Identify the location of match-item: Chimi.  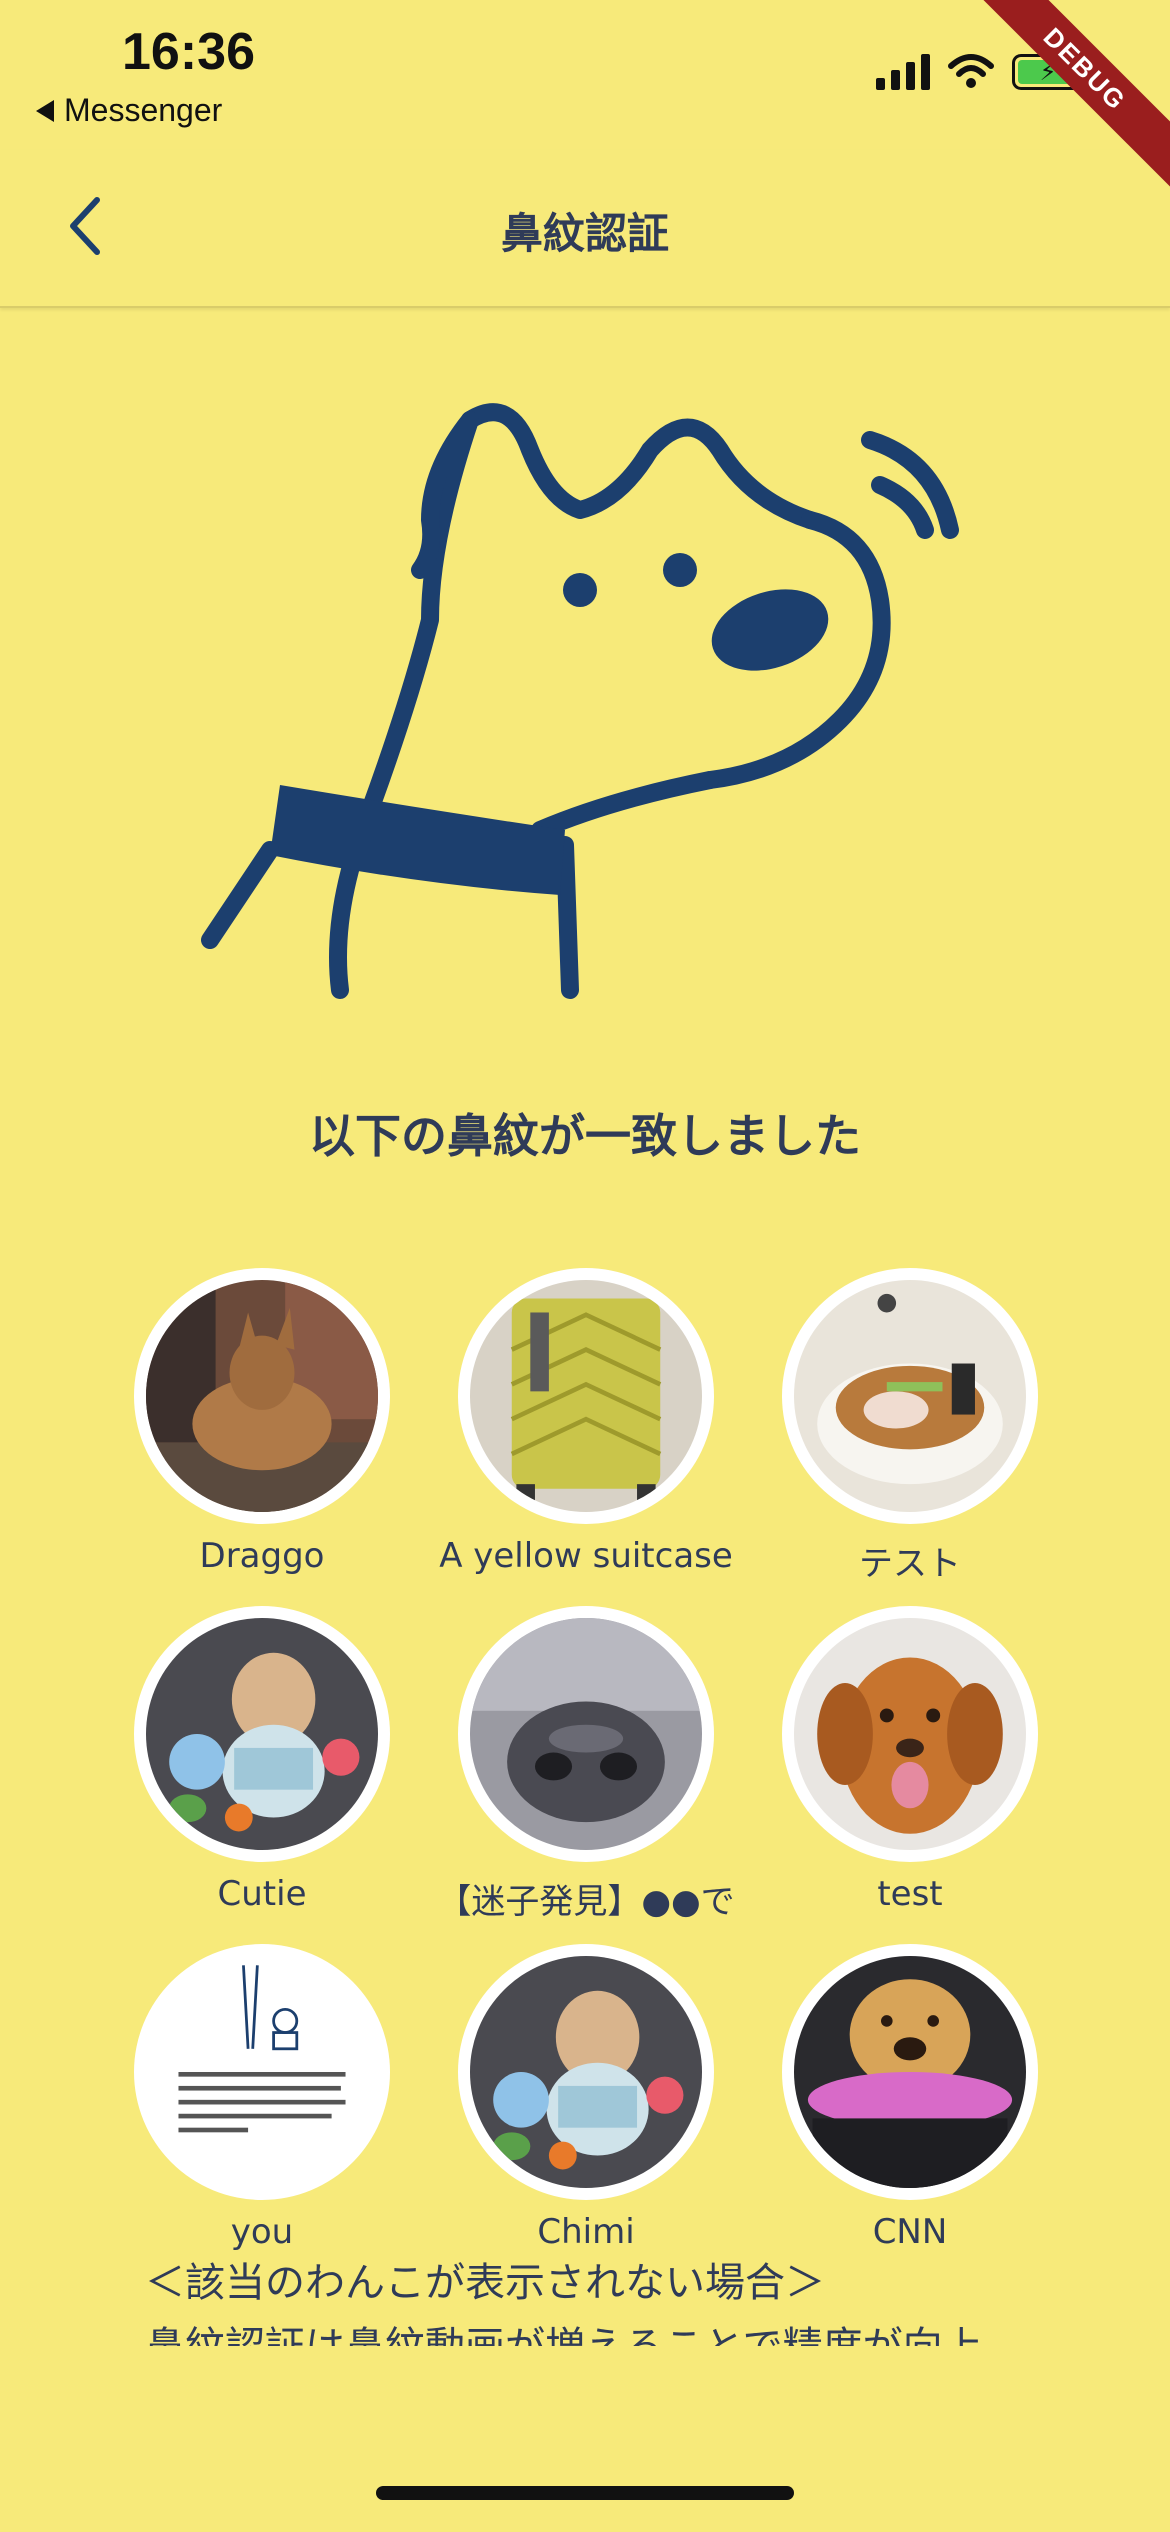
(586, 2099).